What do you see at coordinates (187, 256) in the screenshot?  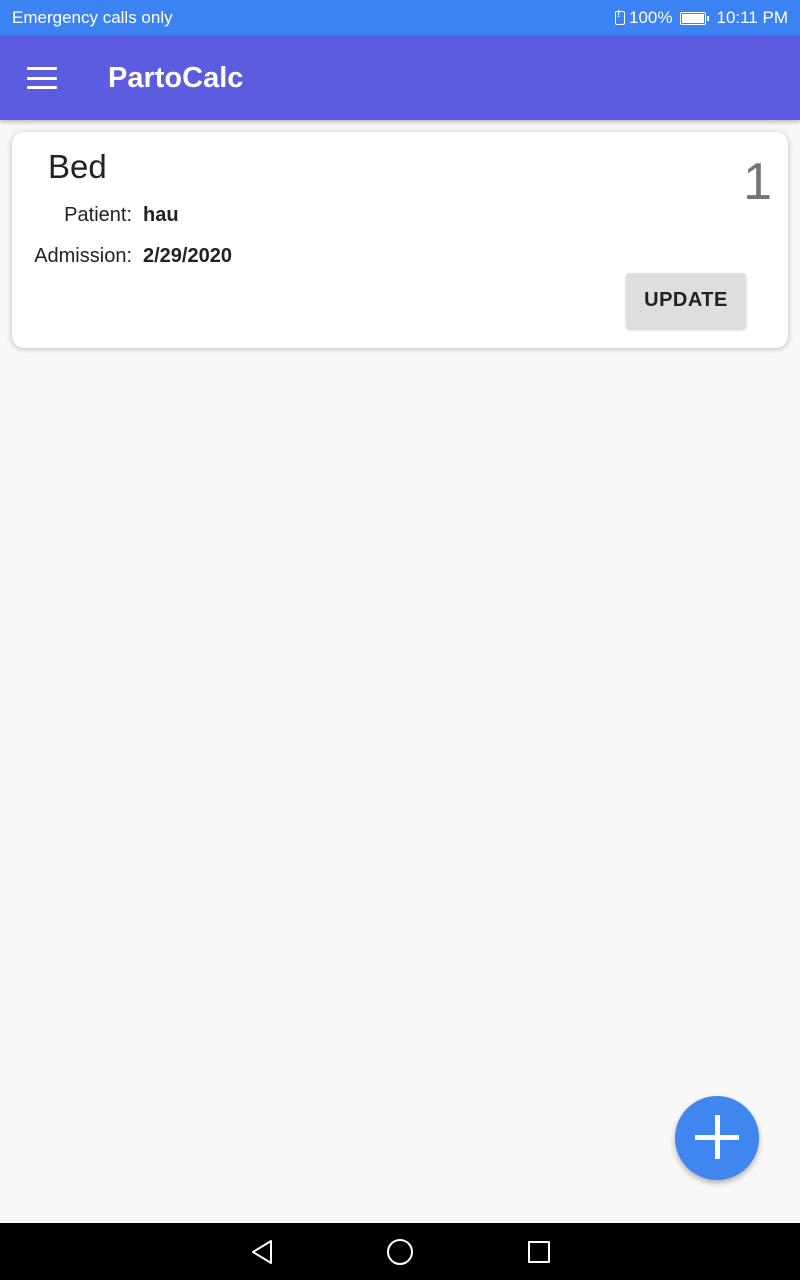 I see `admission-value: 2/29/2020` at bounding box center [187, 256].